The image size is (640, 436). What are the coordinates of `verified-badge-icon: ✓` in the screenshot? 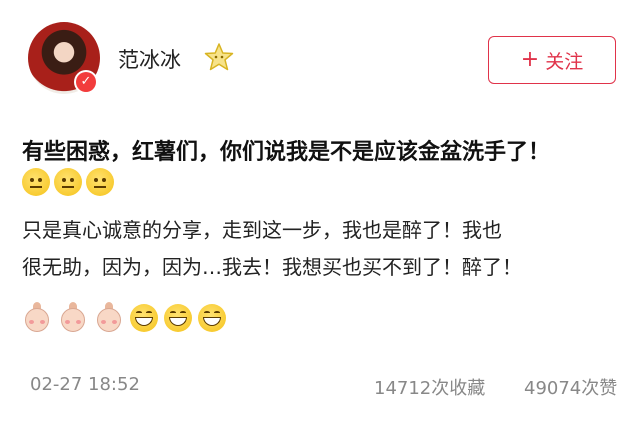 It's located at (86, 82).